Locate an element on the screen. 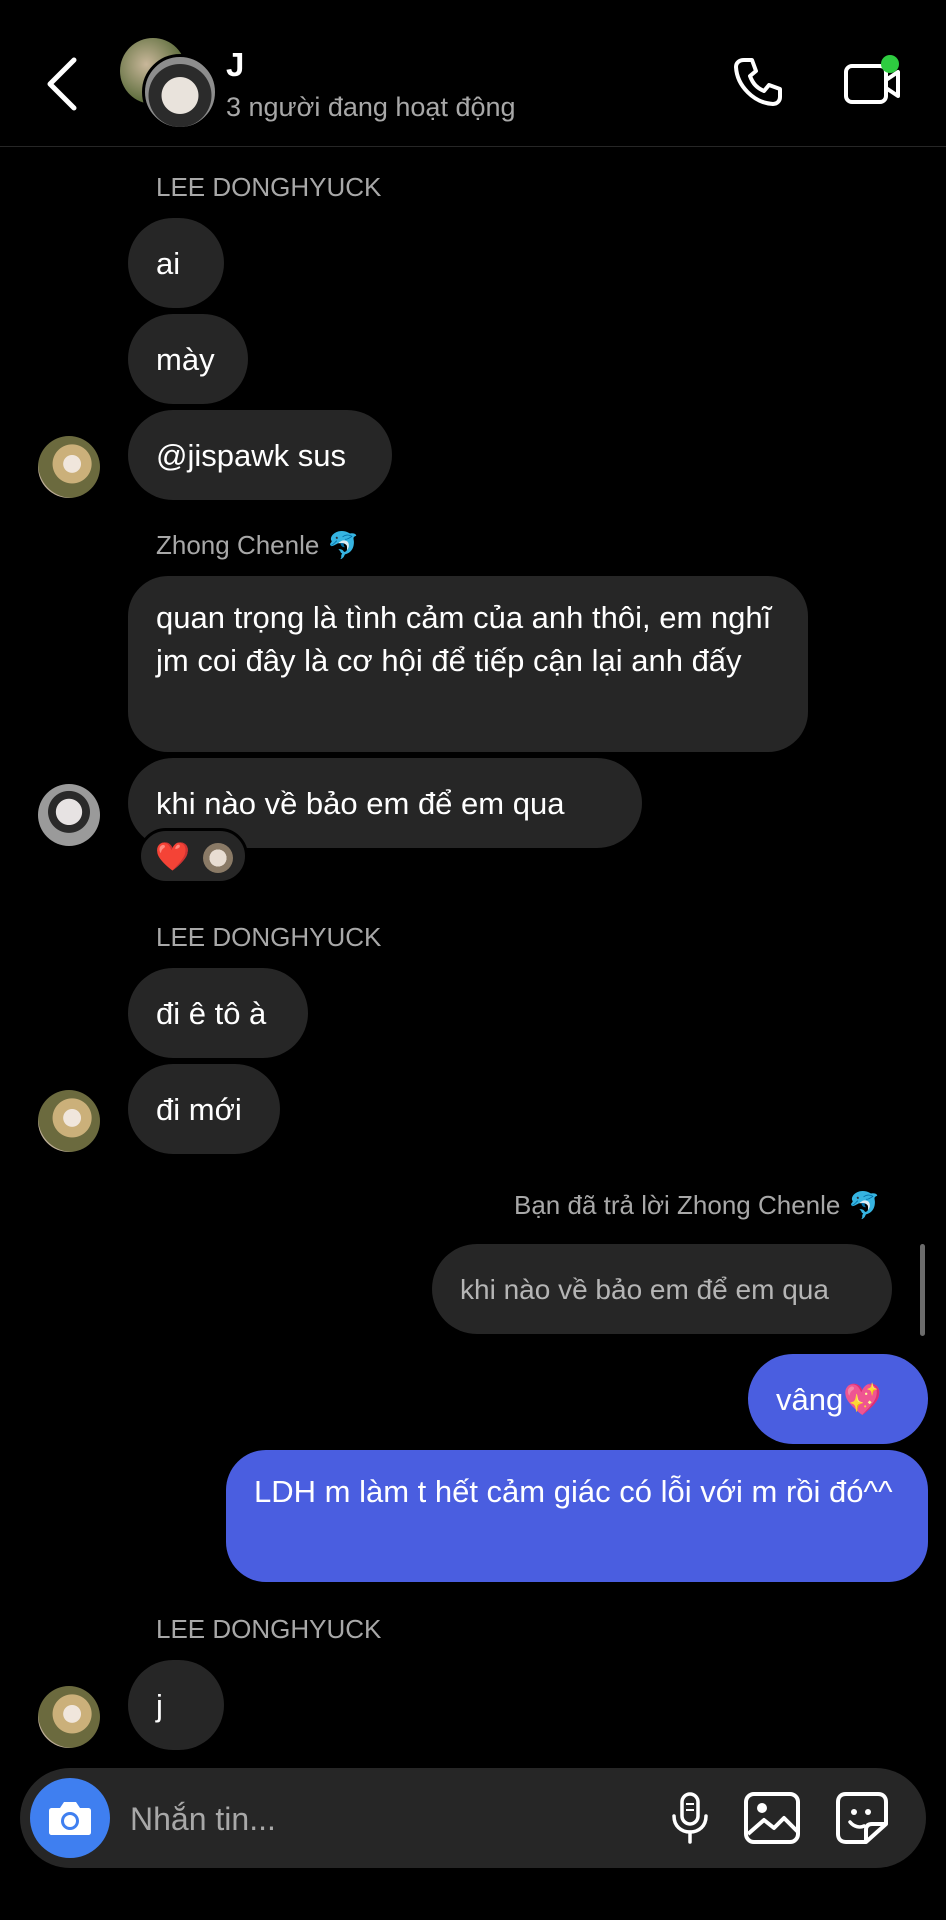 This screenshot has width=946, height=1920. gallery-button is located at coordinates (772, 1818).